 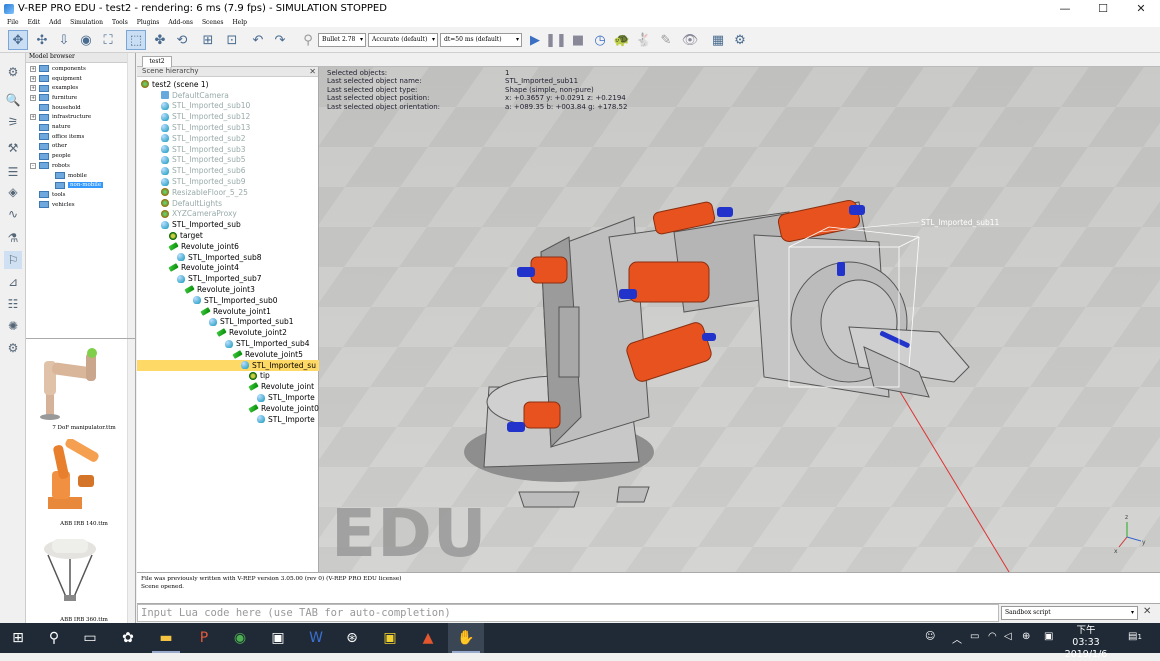 I want to click on model-folder: + furniture, so click(x=53, y=98).